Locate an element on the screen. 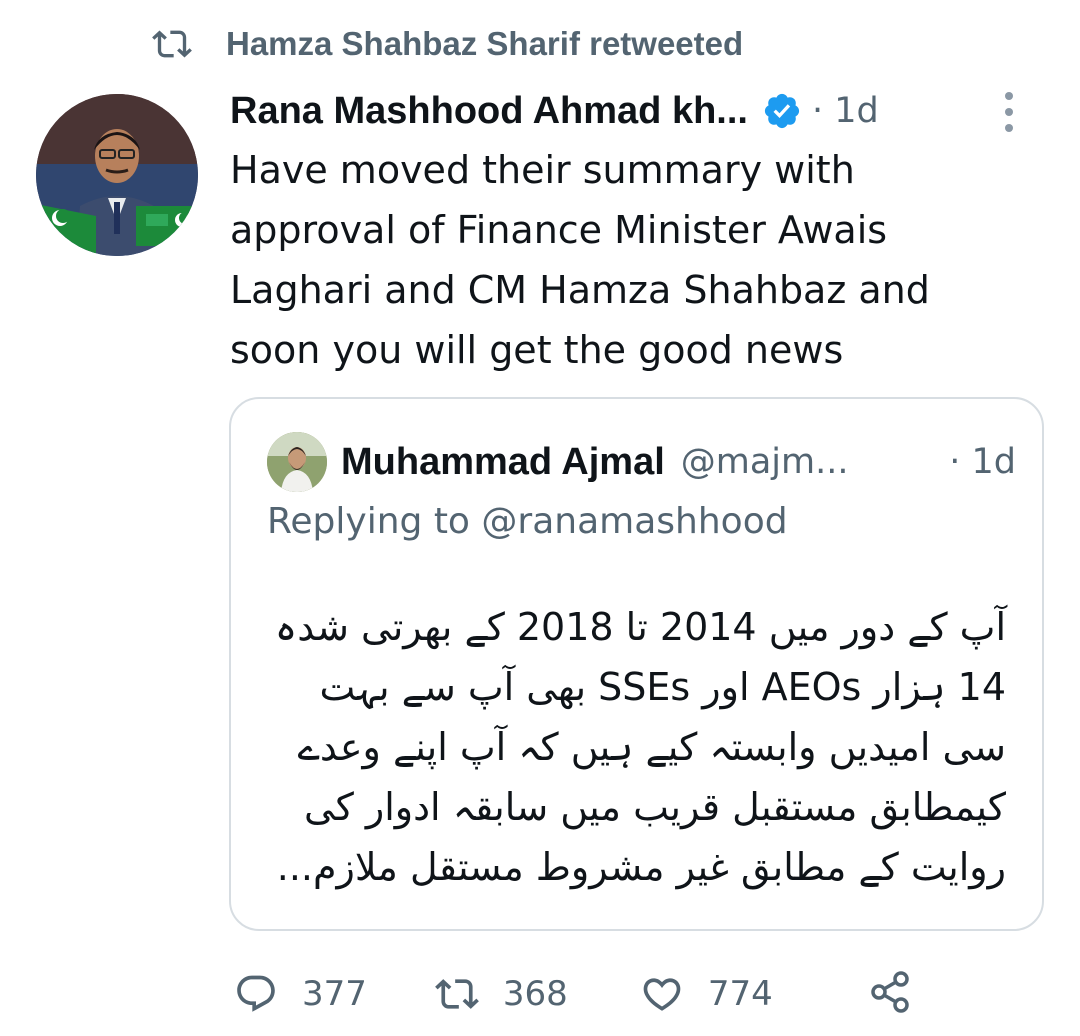  retweet-context-text: Hamza Shahbaz Sharif retweeted is located at coordinates (485, 43).